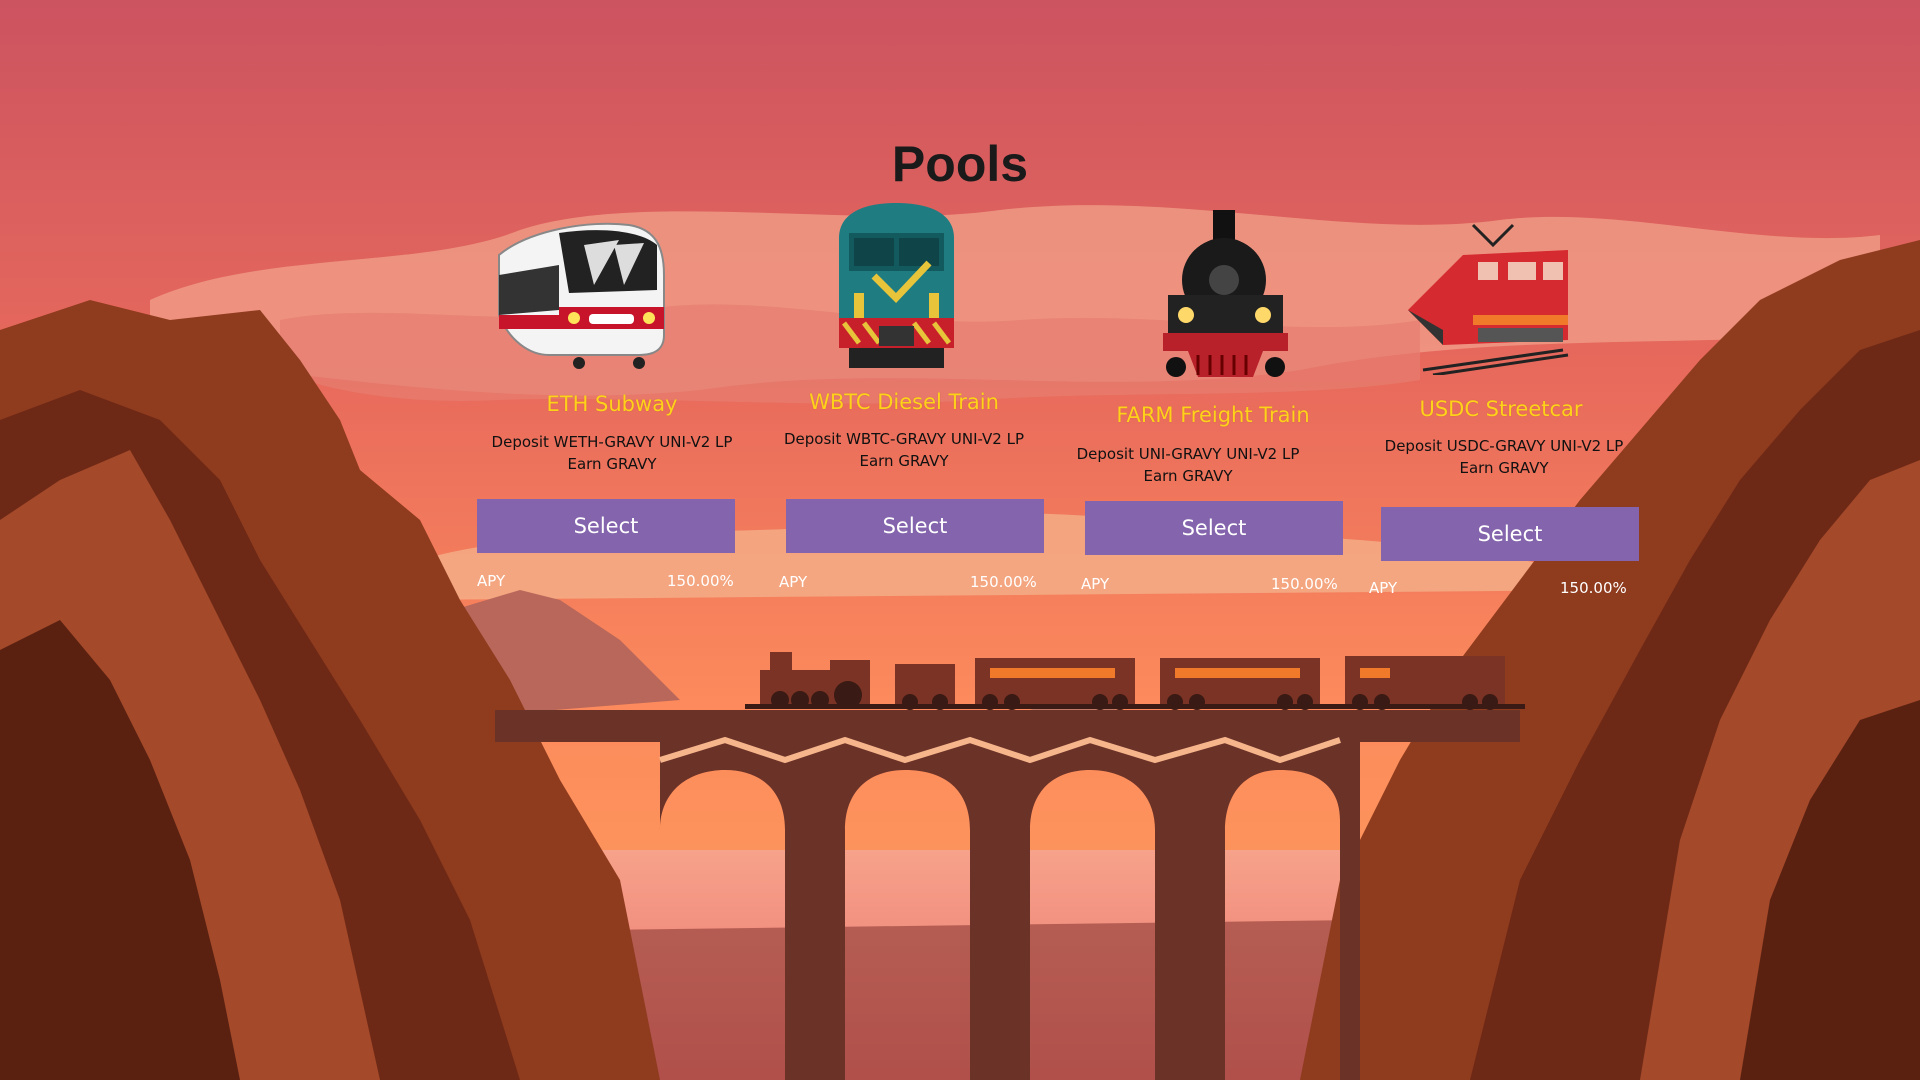  I want to click on pool-name: USDC Streetcar, so click(1501, 409).